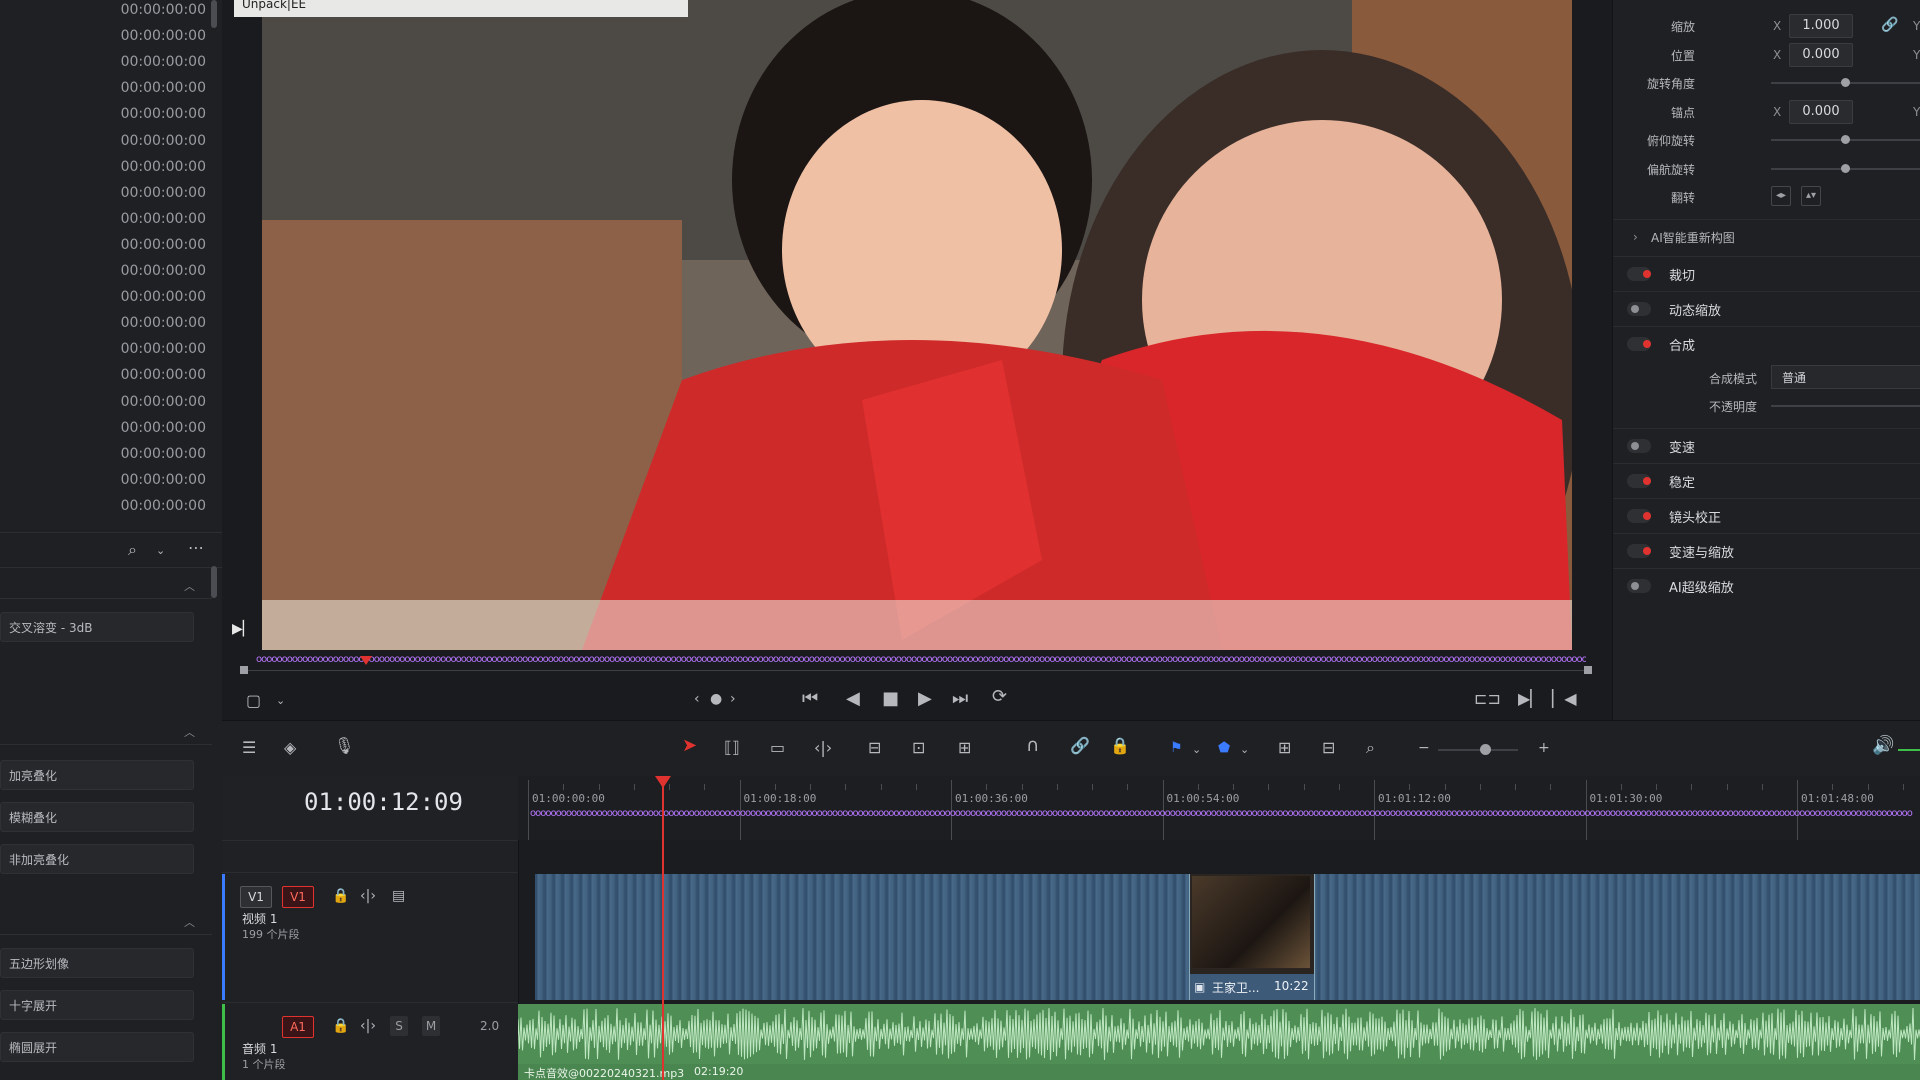 Image resolution: width=1920 pixels, height=1080 pixels. I want to click on inspector-section: 变速与缩放, so click(1766, 550).